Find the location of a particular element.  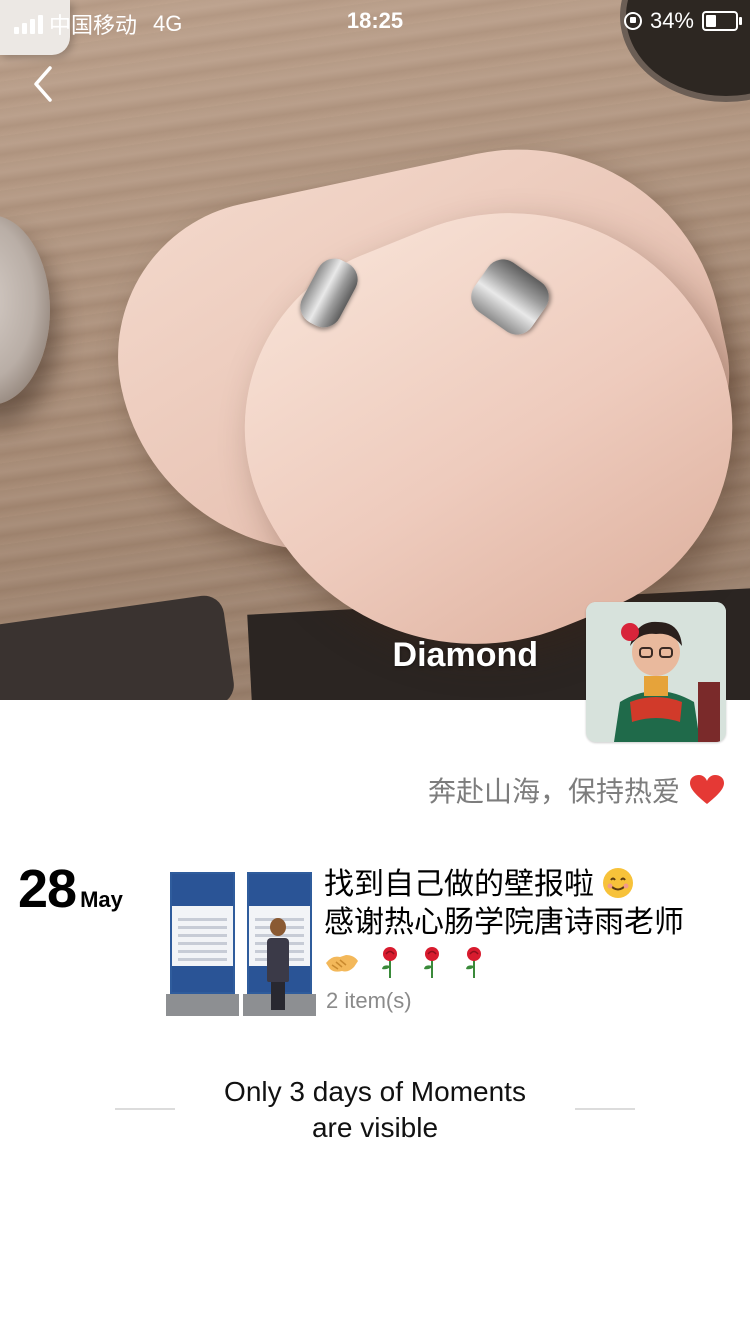

glass-cup is located at coordinates (25, 310).